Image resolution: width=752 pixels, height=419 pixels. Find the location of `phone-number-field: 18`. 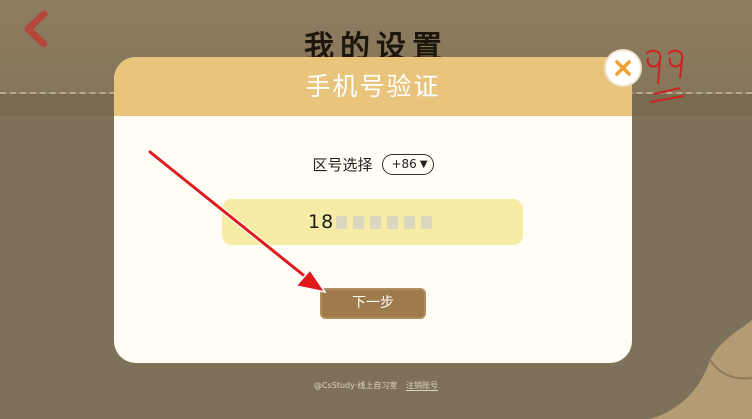

phone-number-field: 18 is located at coordinates (372, 222).